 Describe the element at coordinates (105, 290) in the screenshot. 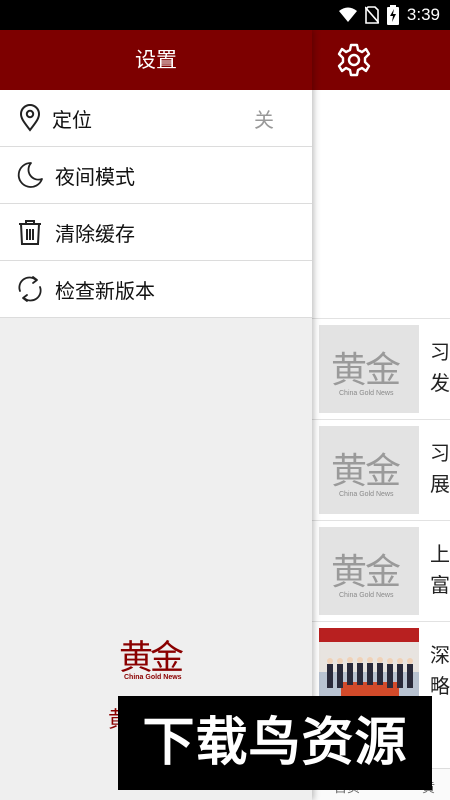

I see `menu-label-check-update: 检查新版本` at that location.